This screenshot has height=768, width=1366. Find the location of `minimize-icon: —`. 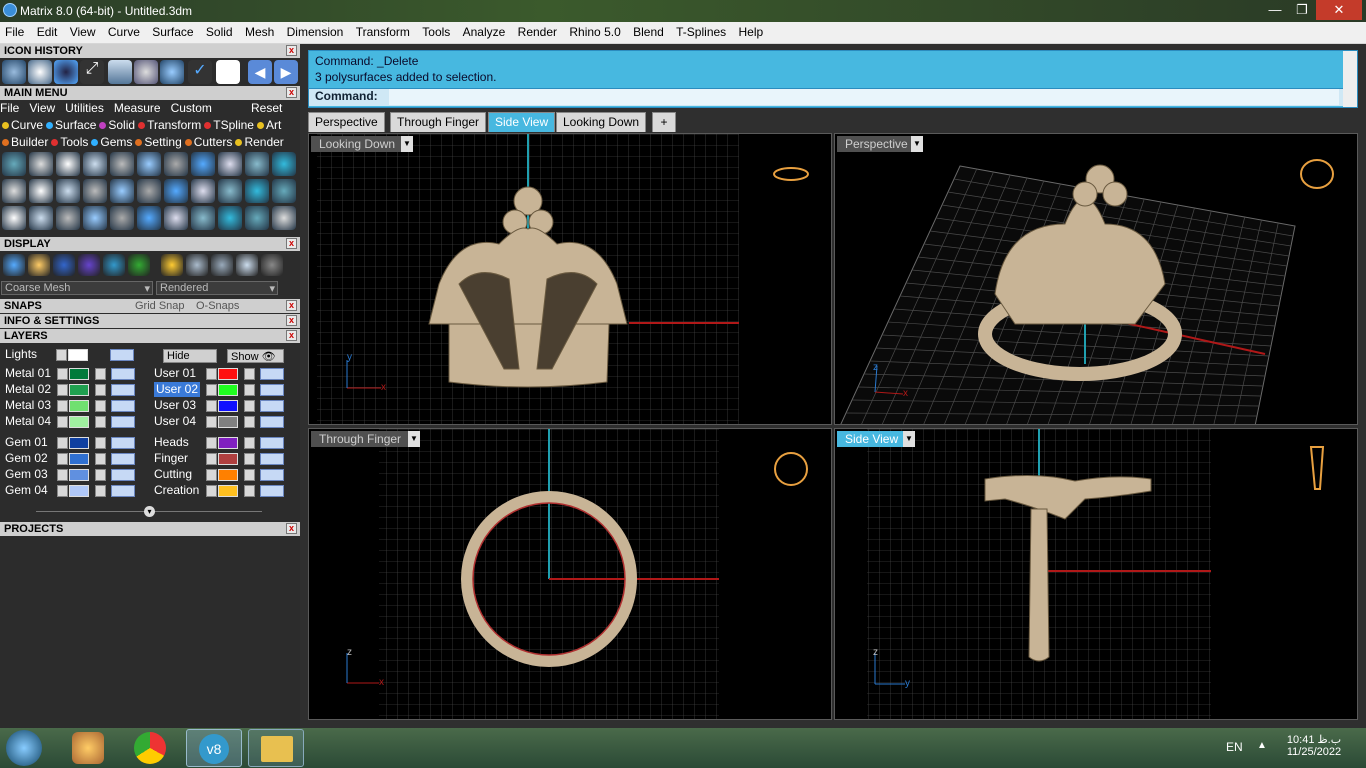

minimize-icon: — is located at coordinates (1275, 10).